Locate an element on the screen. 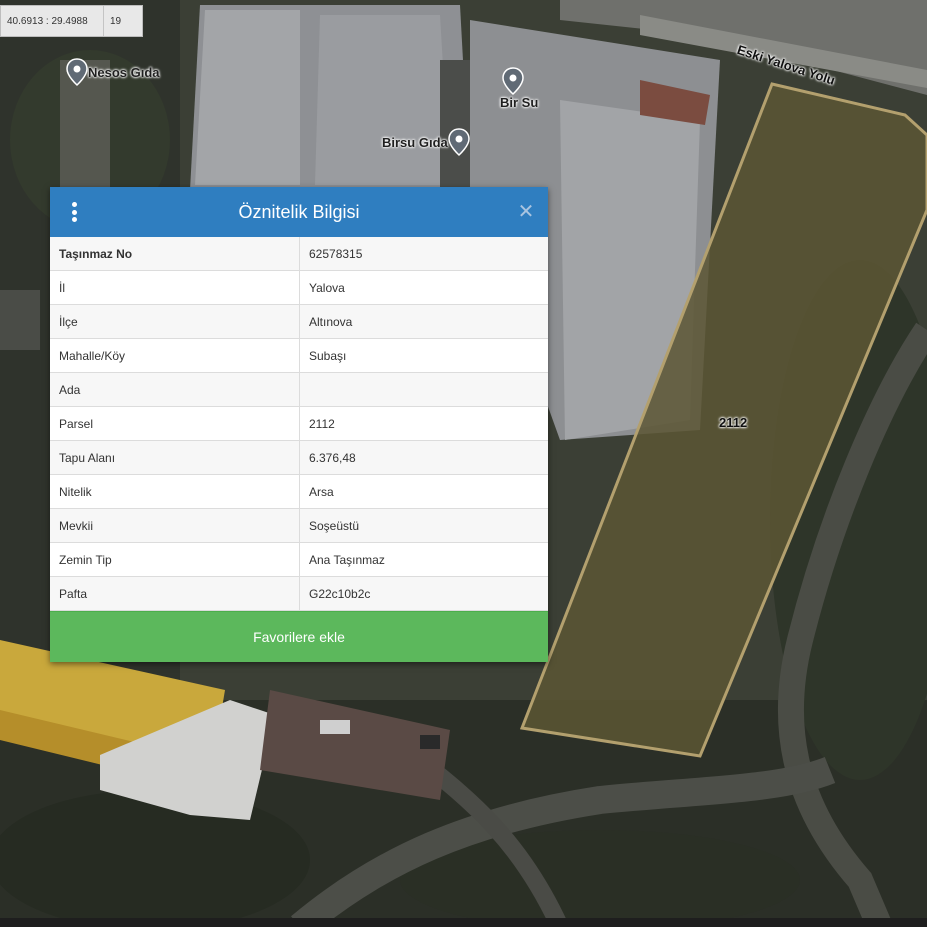 The image size is (927, 927). table-row: Zemin Tip Ana Taşınmaz is located at coordinates (299, 559).